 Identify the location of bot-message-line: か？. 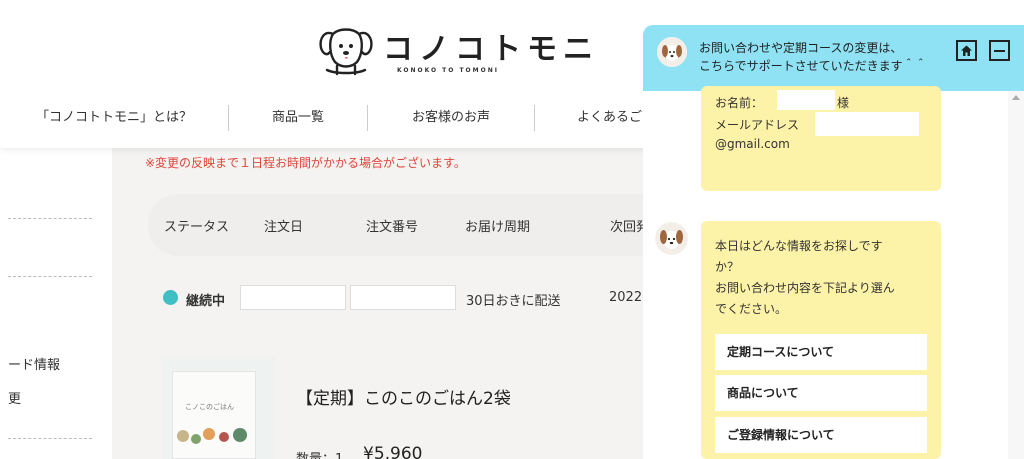
(727, 267).